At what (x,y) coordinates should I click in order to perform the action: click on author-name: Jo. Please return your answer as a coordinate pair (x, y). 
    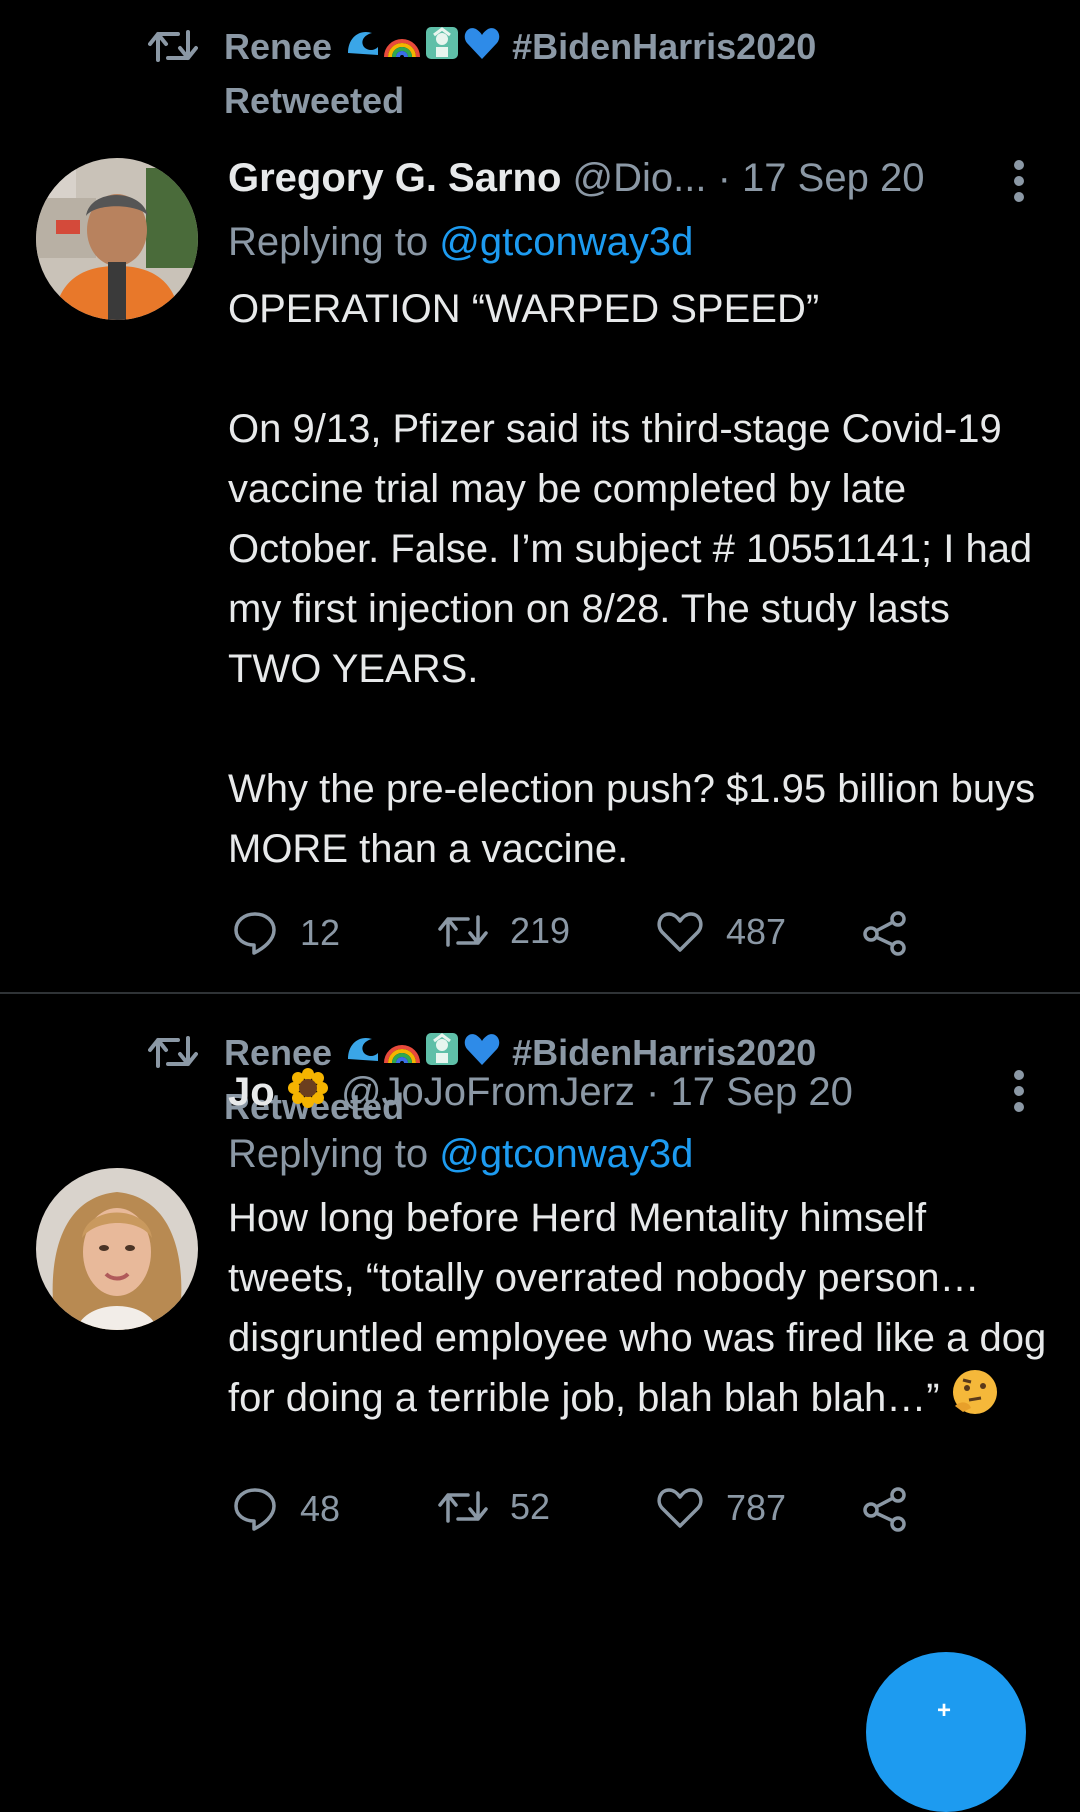
    Looking at the image, I should click on (251, 1092).